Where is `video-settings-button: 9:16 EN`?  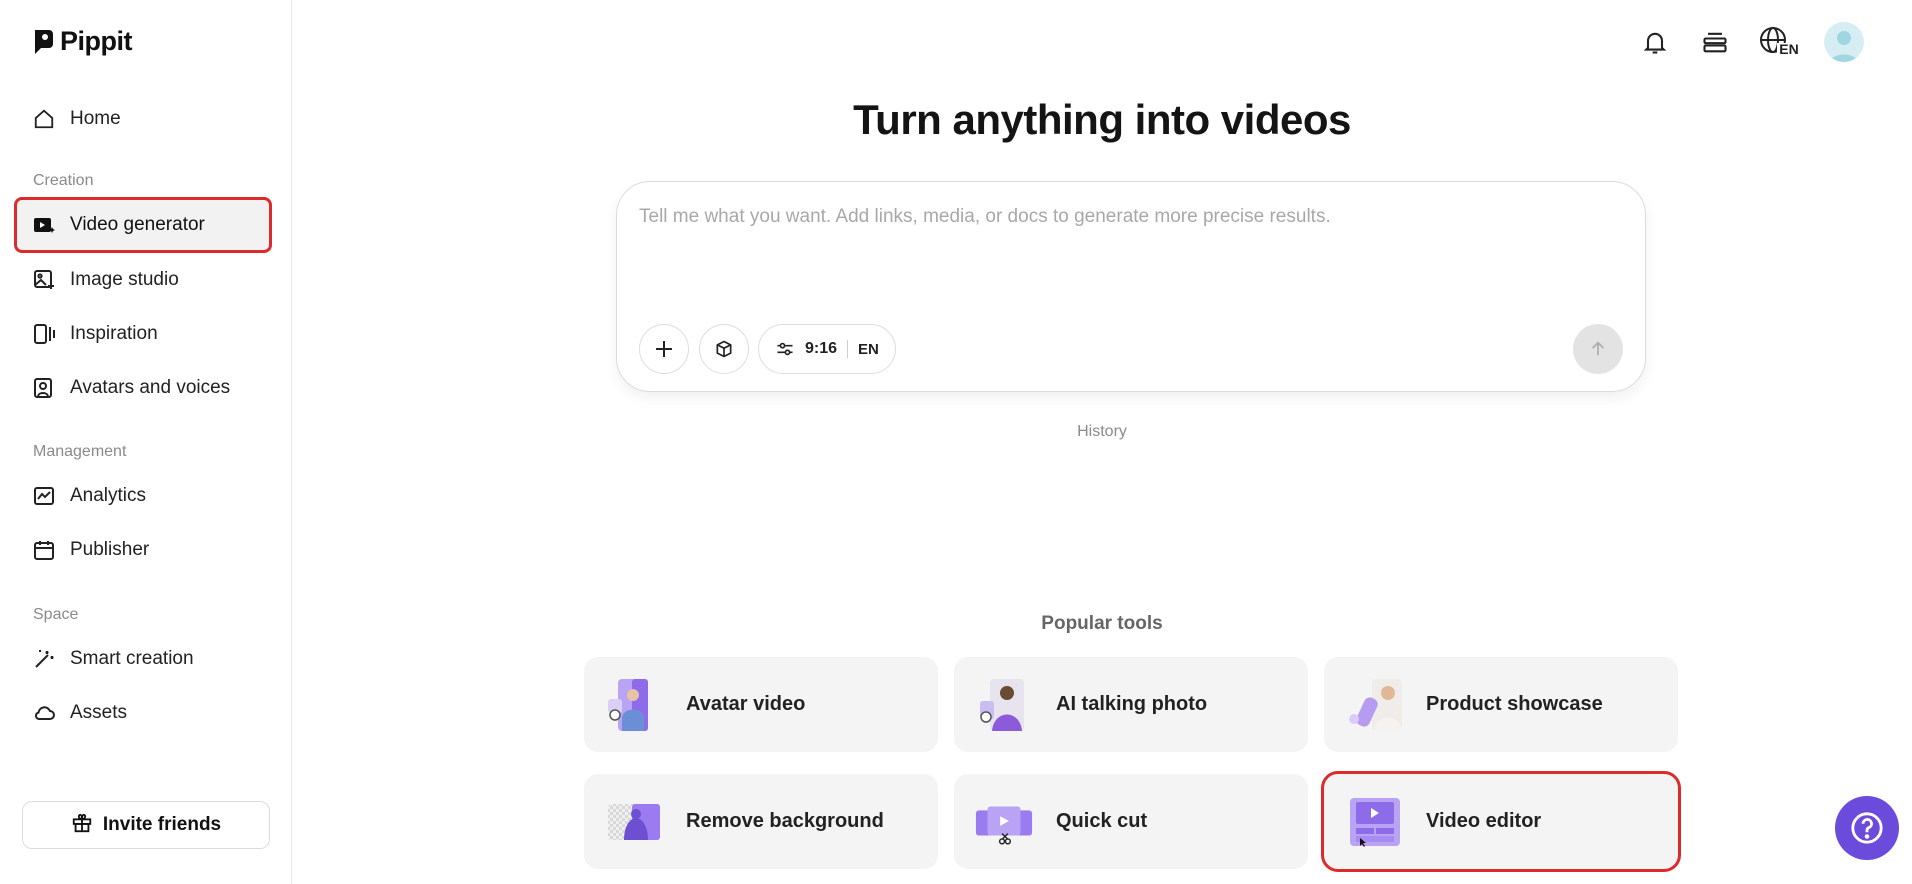
video-settings-button: 9:16 EN is located at coordinates (827, 349).